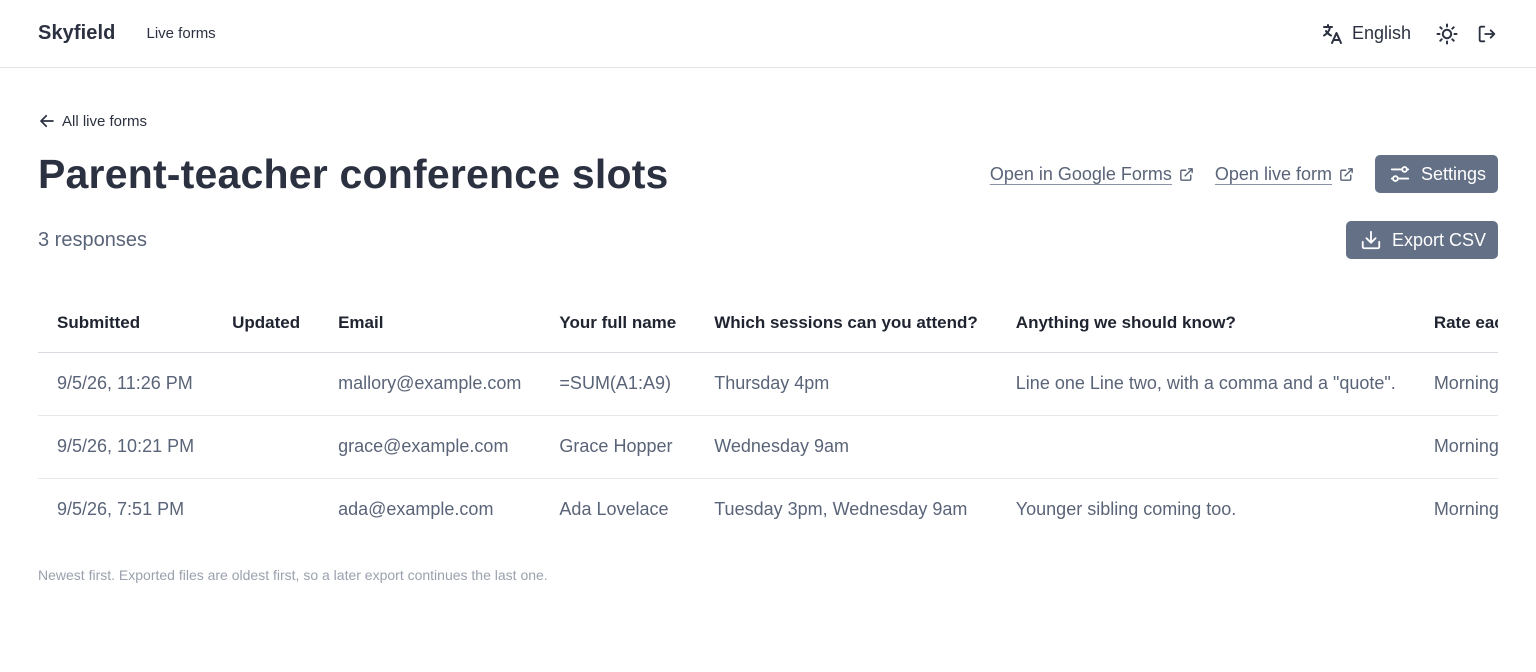  I want to click on top-navbar: Skyfield Live forms English, so click(768, 34).